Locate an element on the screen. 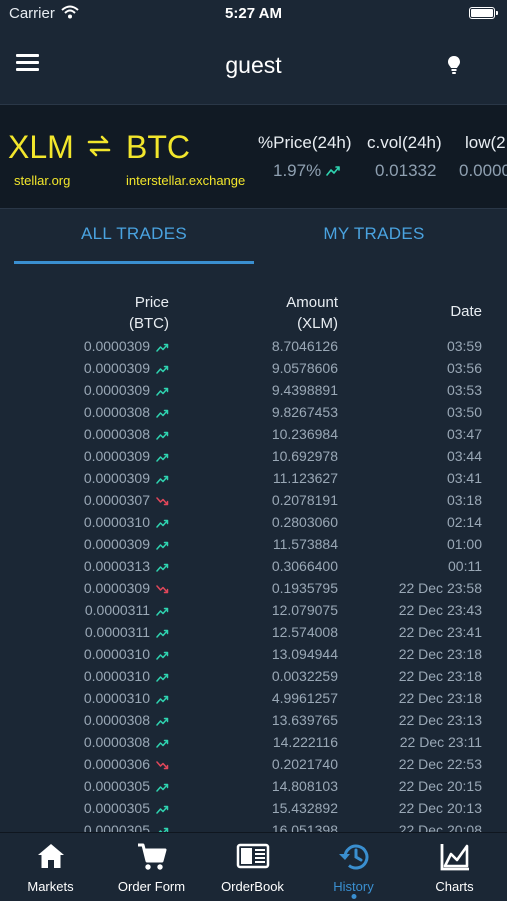 Image resolution: width=507 pixels, height=901 pixels. amount-column-header: Amount (XLM) is located at coordinates (312, 313).